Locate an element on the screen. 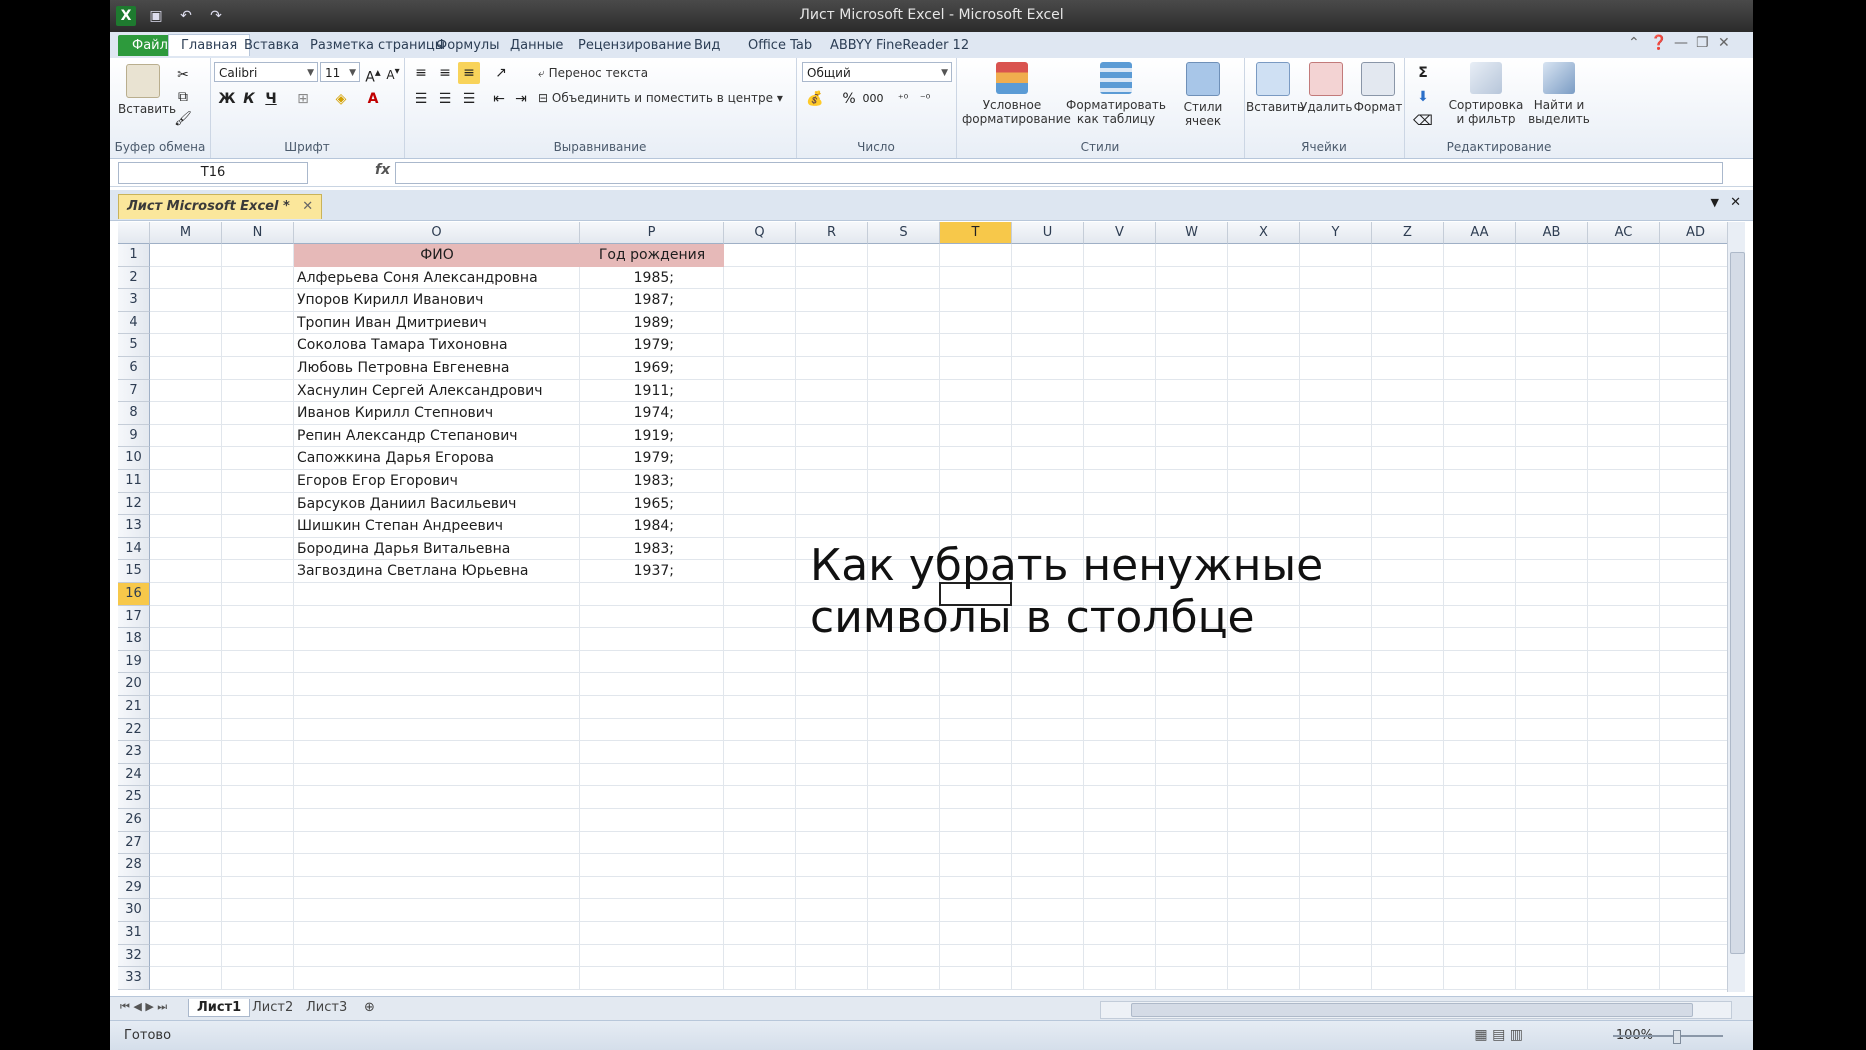 Image resolution: width=1866 pixels, height=1050 pixels. borders-icon: ⊞ is located at coordinates (303, 99).